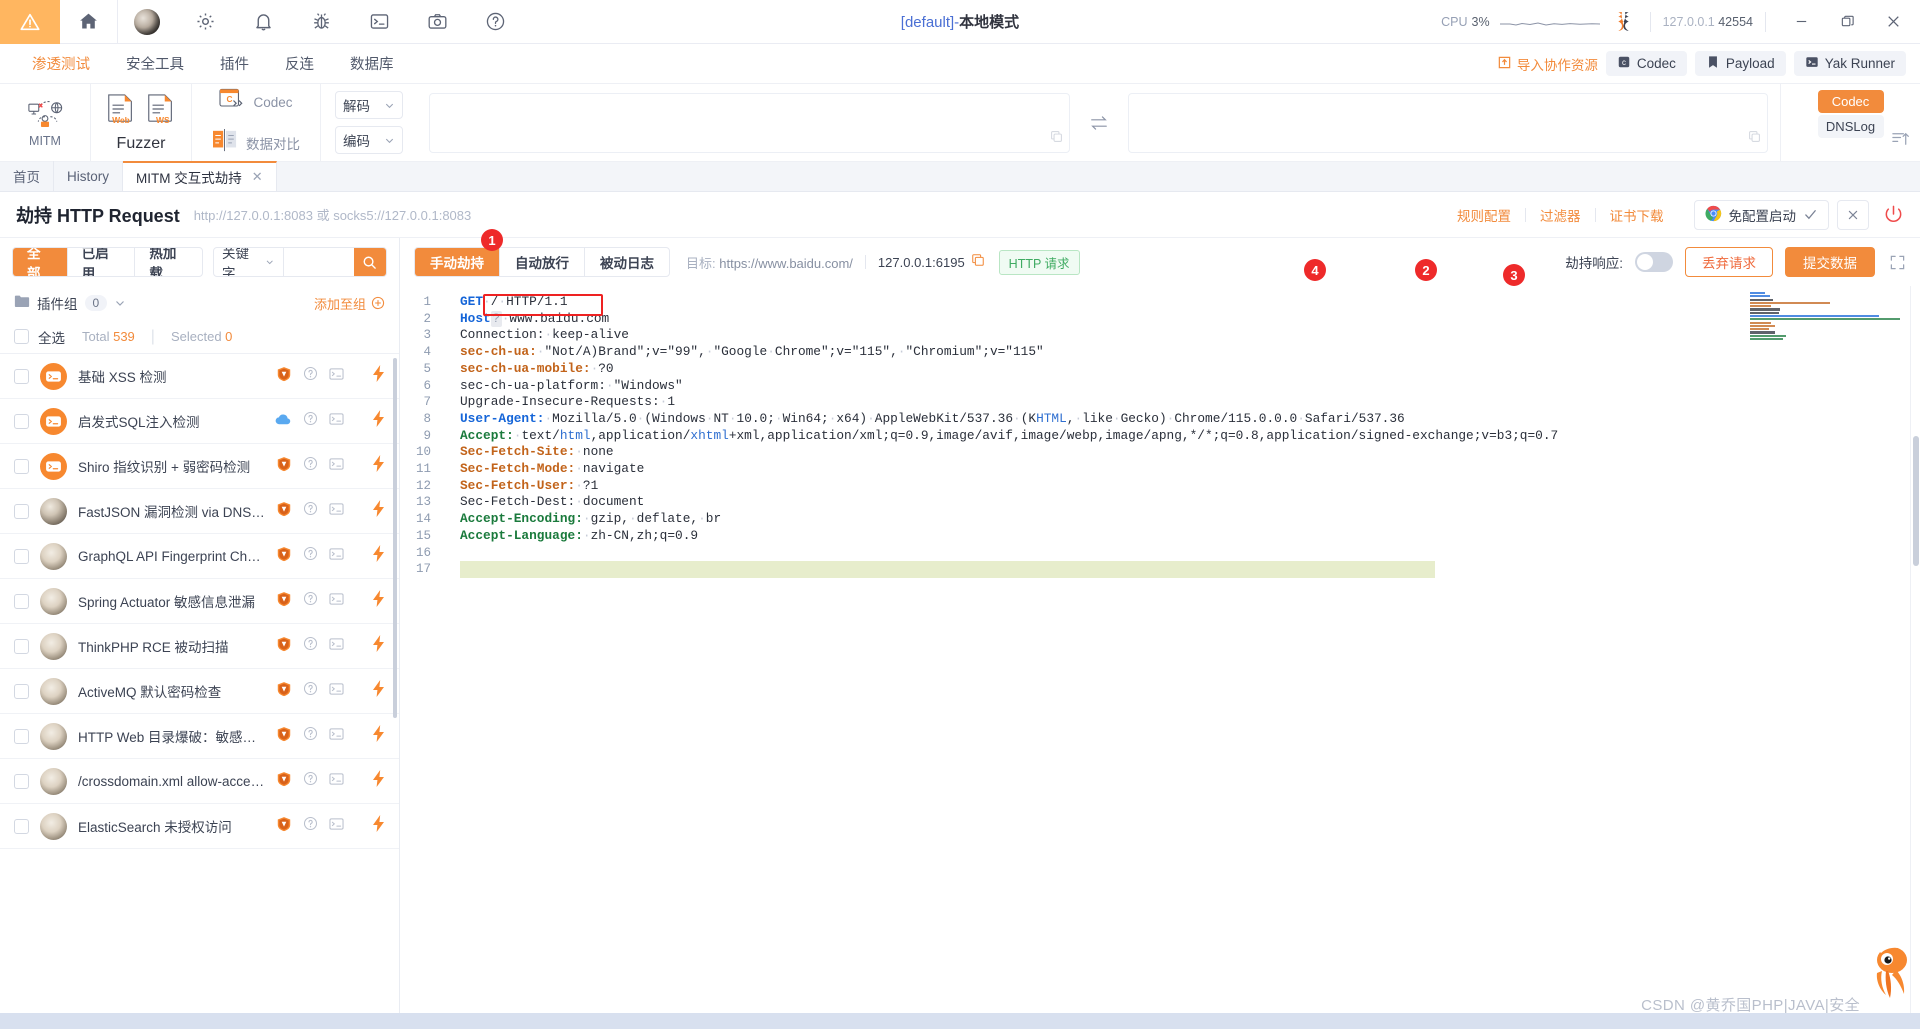 The image size is (1920, 1029). What do you see at coordinates (369, 105) in the screenshot?
I see `decode-select: 解码` at bounding box center [369, 105].